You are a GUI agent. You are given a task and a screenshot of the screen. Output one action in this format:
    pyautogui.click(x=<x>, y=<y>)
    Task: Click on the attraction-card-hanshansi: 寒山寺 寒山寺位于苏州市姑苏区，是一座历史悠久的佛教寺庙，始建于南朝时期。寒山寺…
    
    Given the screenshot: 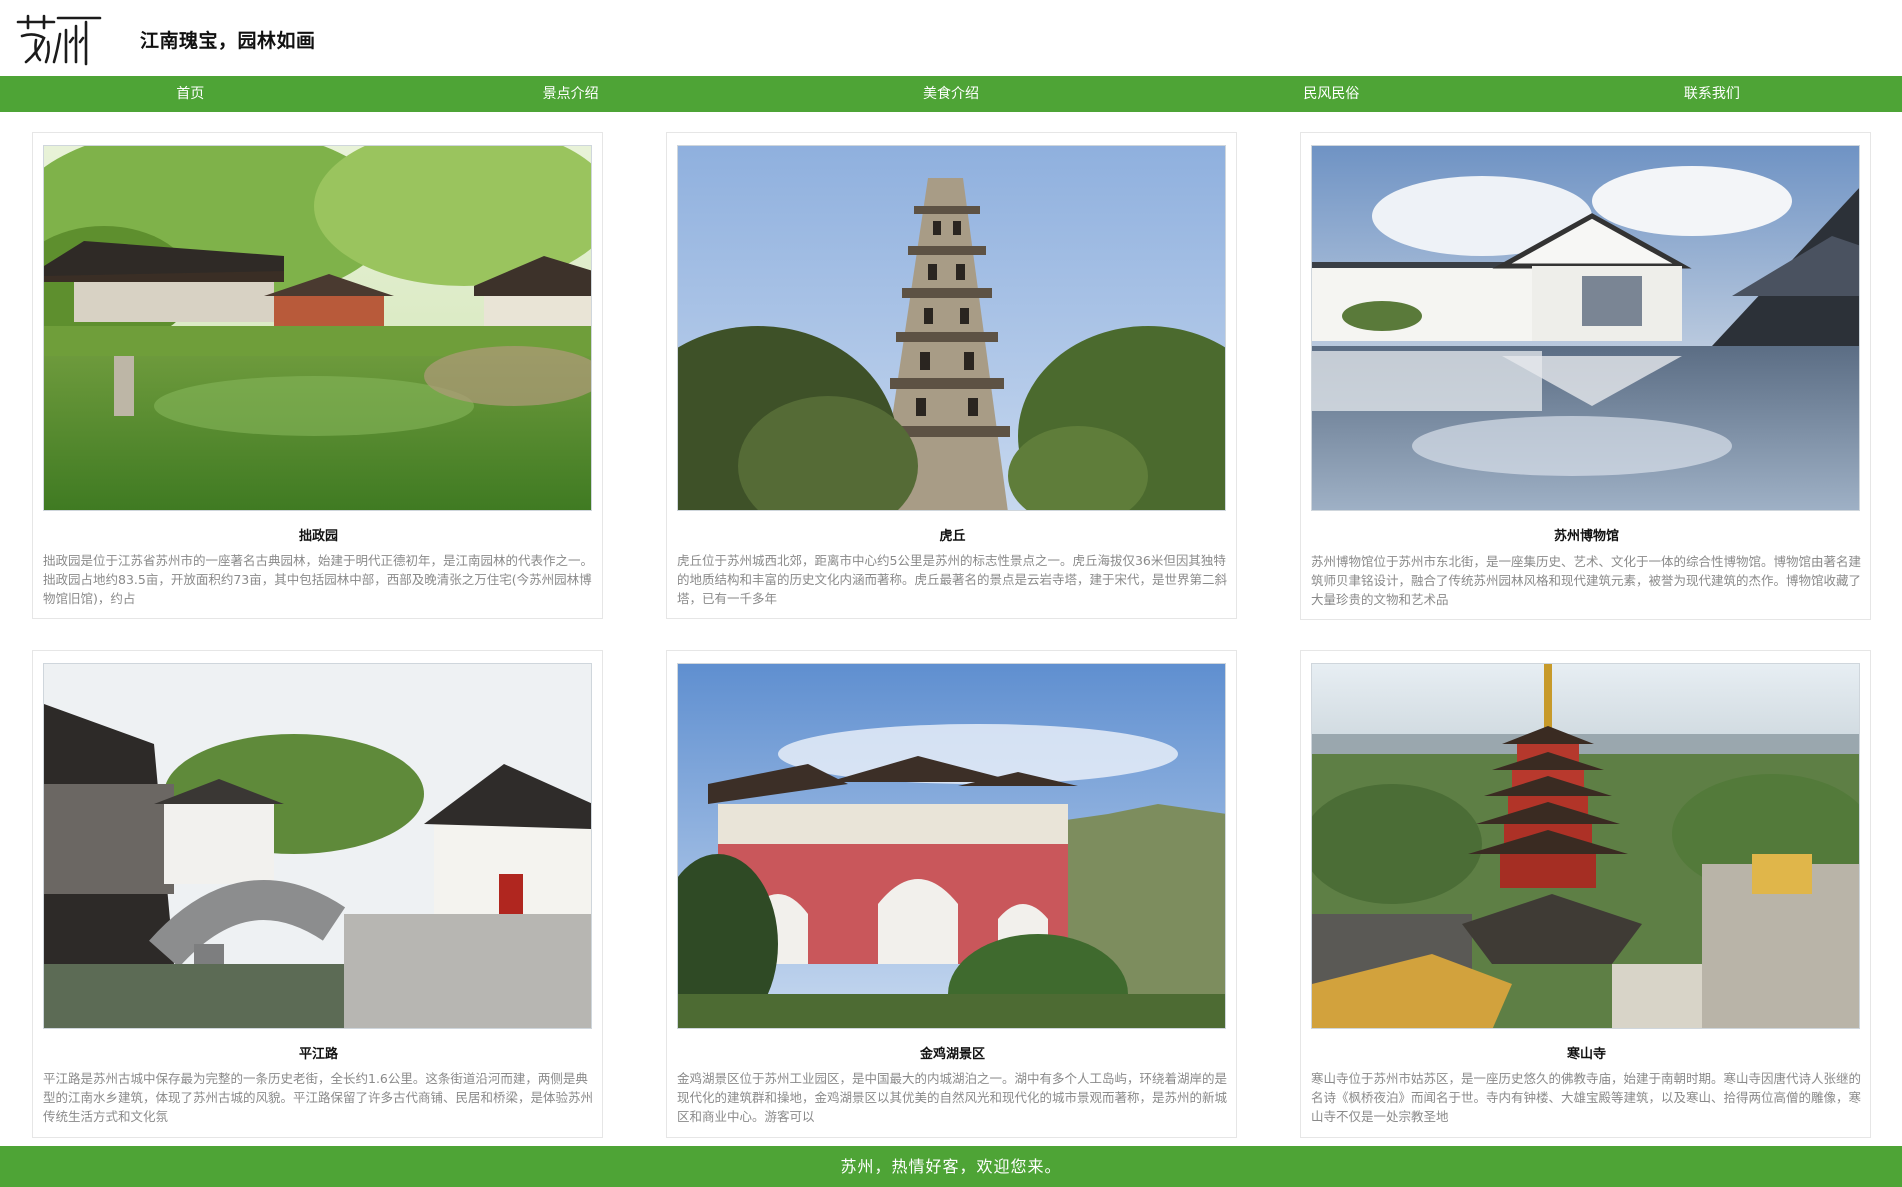 What is the action you would take?
    pyautogui.click(x=1585, y=894)
    